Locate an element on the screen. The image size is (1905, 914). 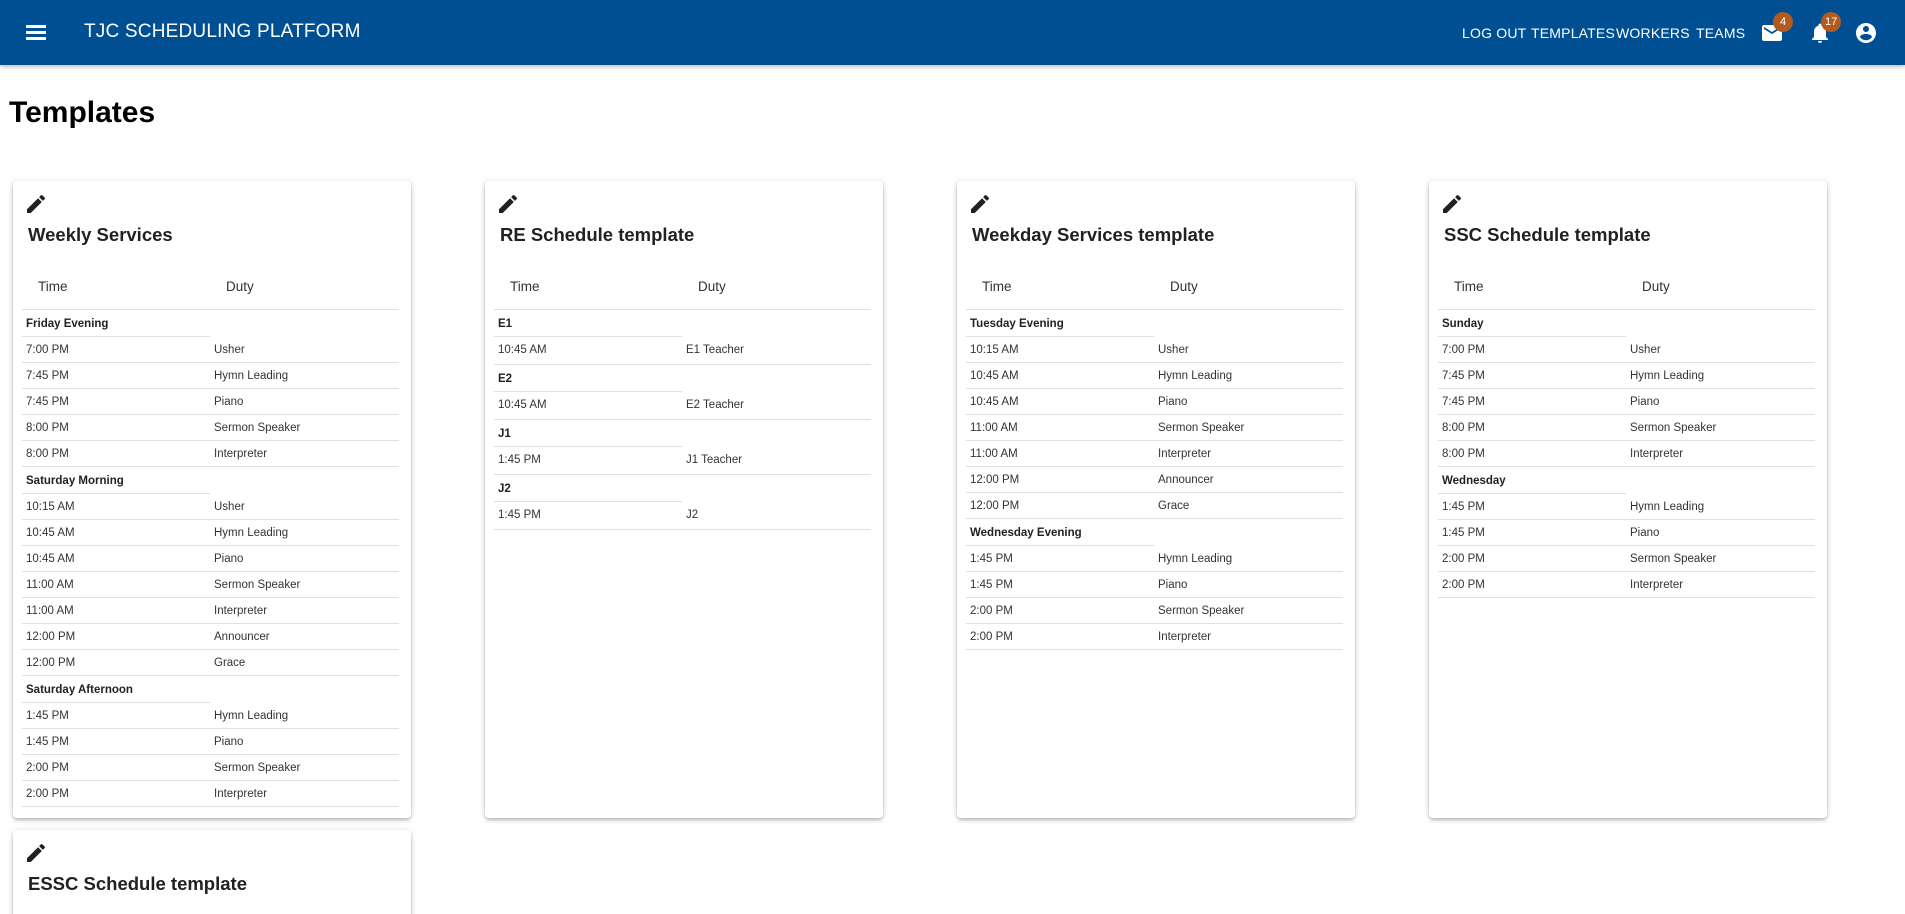
table-row: 8:00 PM Sermon Speaker is located at coordinates (210, 428).